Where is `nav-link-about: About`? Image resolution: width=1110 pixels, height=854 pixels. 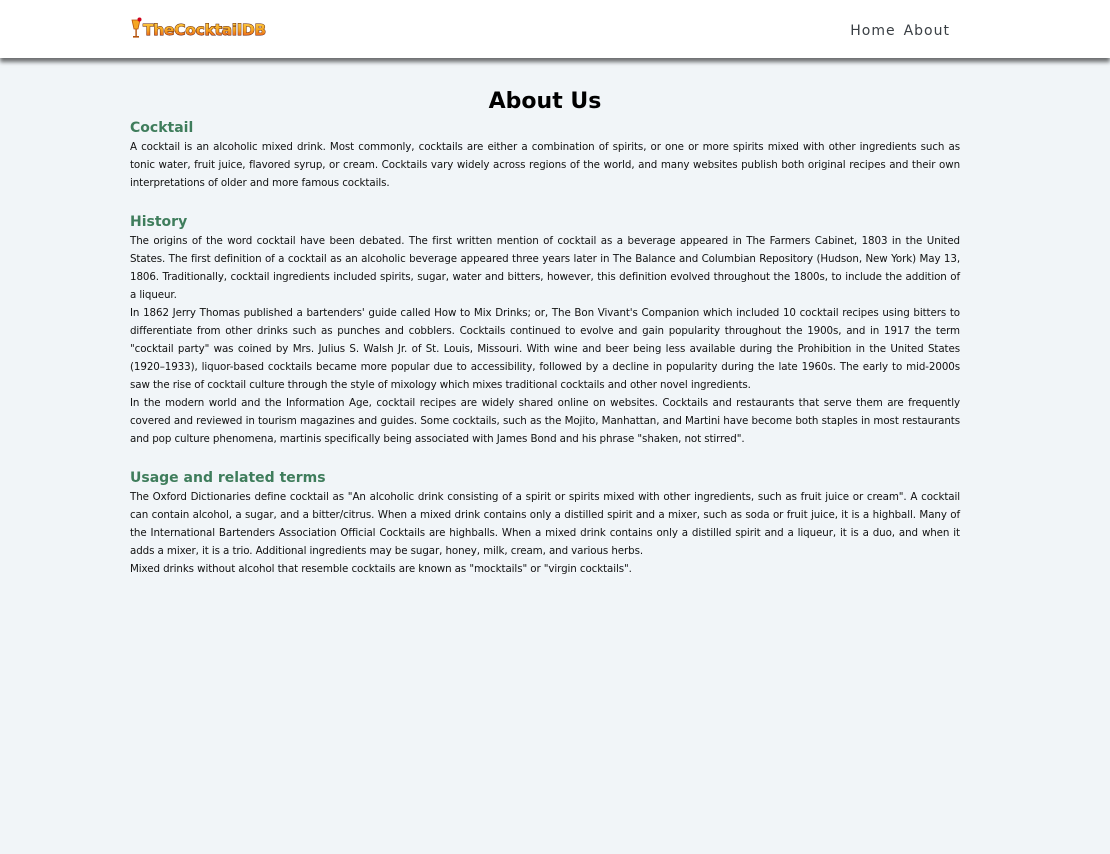
nav-link-about: About is located at coordinates (927, 31).